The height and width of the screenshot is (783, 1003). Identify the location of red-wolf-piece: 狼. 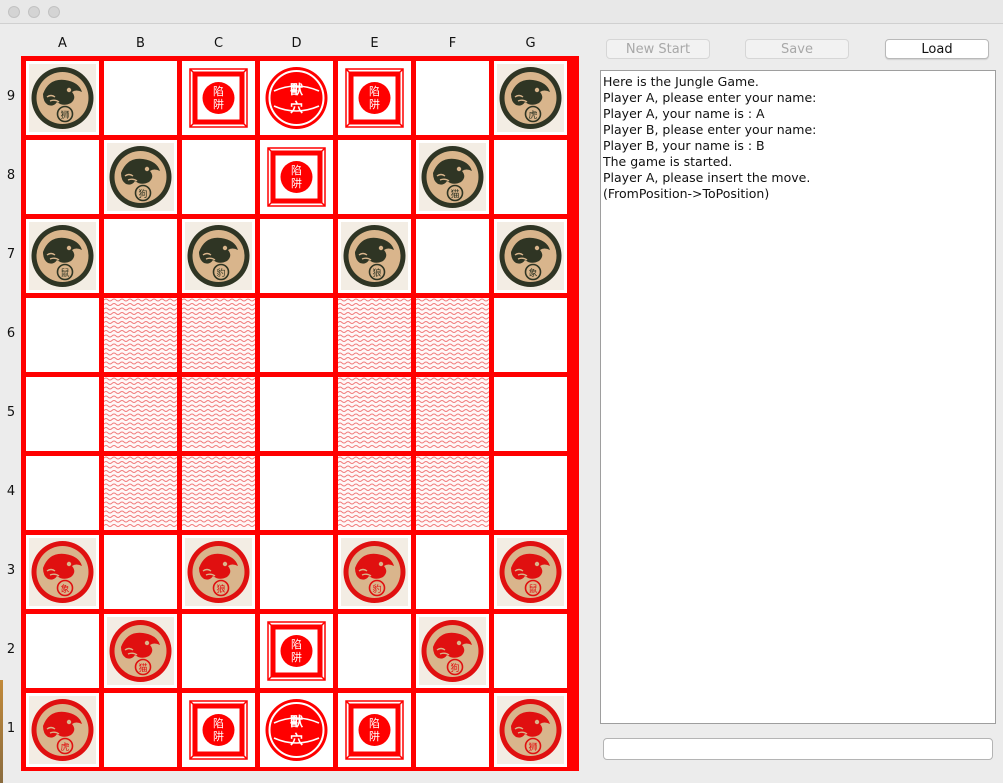
(218, 572).